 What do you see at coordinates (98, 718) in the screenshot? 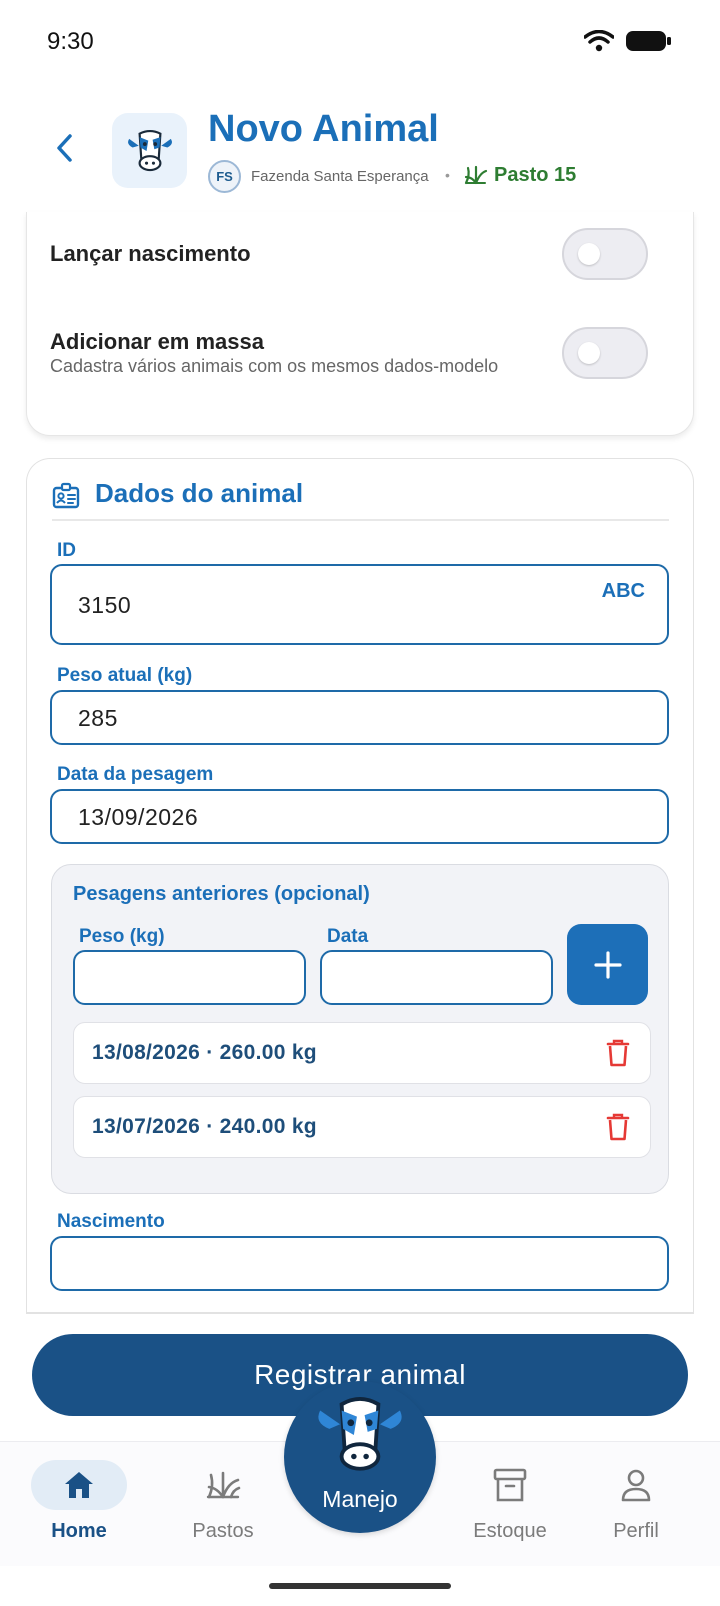
I see `weight-value: 285` at bounding box center [98, 718].